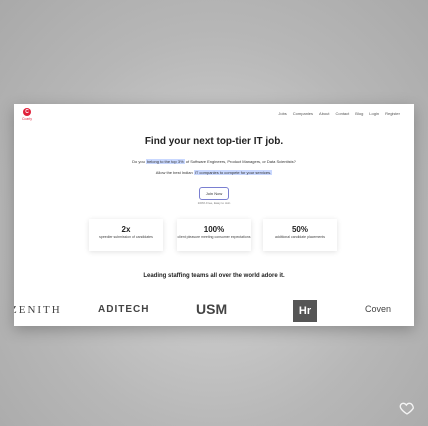 The image size is (428, 426). Describe the element at coordinates (359, 113) in the screenshot. I see `nav-item-blog: Blog` at that location.